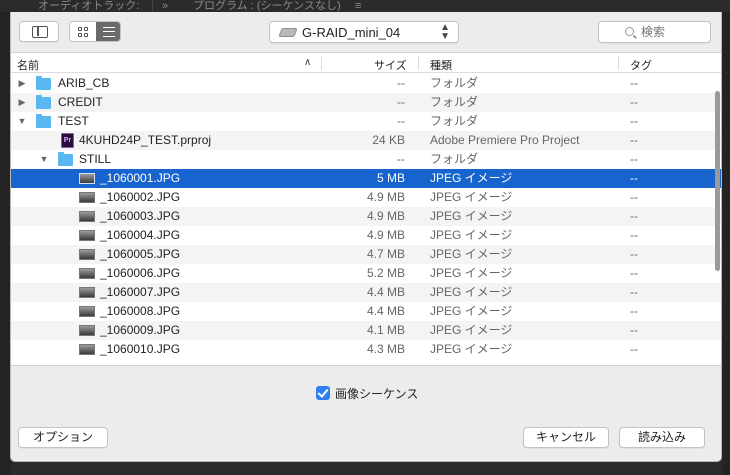 This screenshot has height=475, width=730. What do you see at coordinates (140, 235) in the screenshot?
I see `file-name: _1060004.JPG` at bounding box center [140, 235].